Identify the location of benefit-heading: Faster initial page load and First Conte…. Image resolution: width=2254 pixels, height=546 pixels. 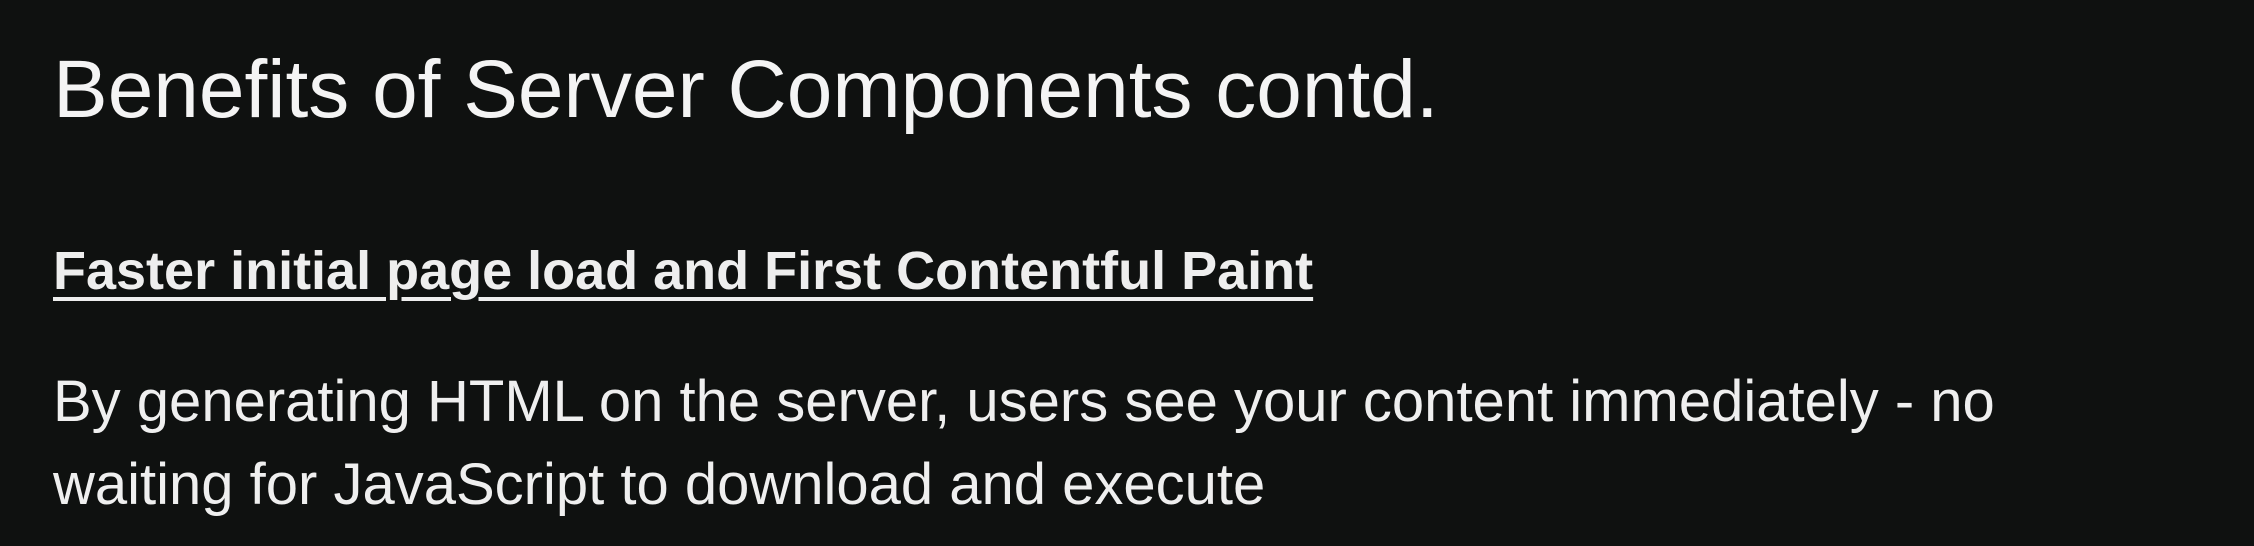
(683, 271).